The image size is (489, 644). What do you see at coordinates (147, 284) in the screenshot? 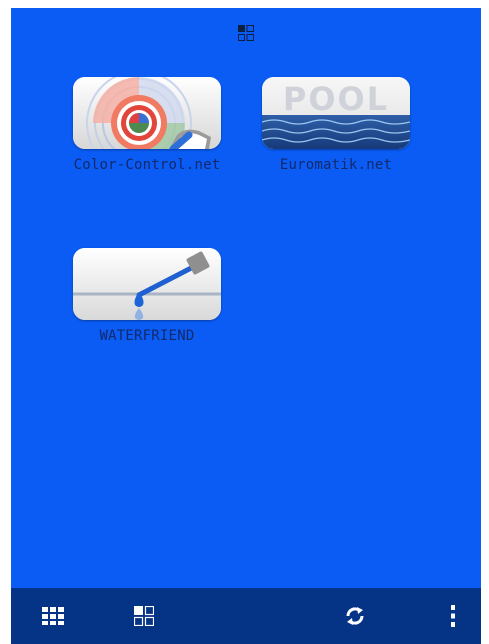
I see `waterfriend-icon` at bounding box center [147, 284].